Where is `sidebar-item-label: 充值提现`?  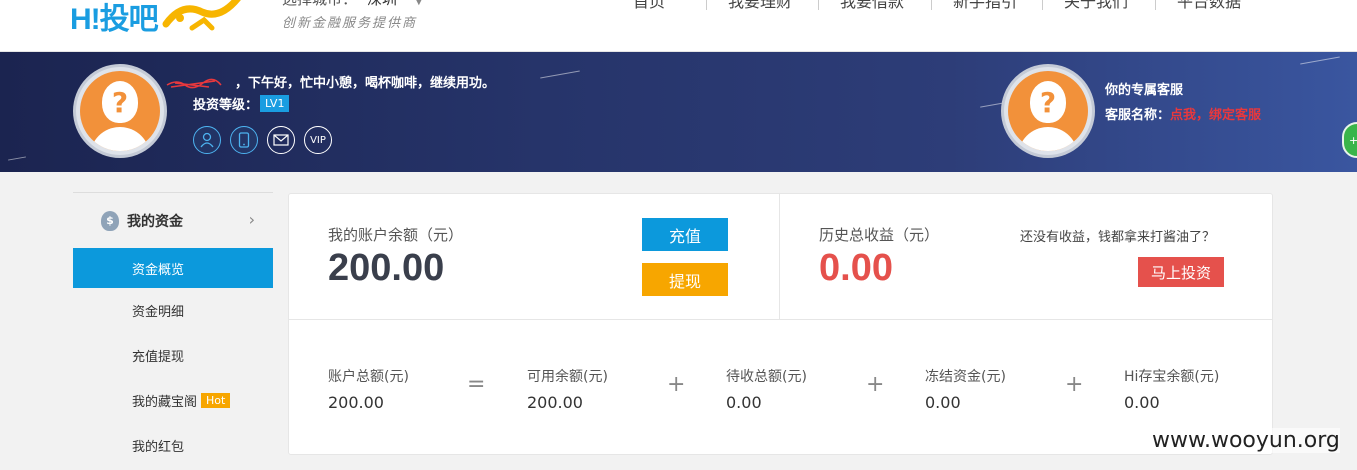 sidebar-item-label: 充值提现 is located at coordinates (158, 357).